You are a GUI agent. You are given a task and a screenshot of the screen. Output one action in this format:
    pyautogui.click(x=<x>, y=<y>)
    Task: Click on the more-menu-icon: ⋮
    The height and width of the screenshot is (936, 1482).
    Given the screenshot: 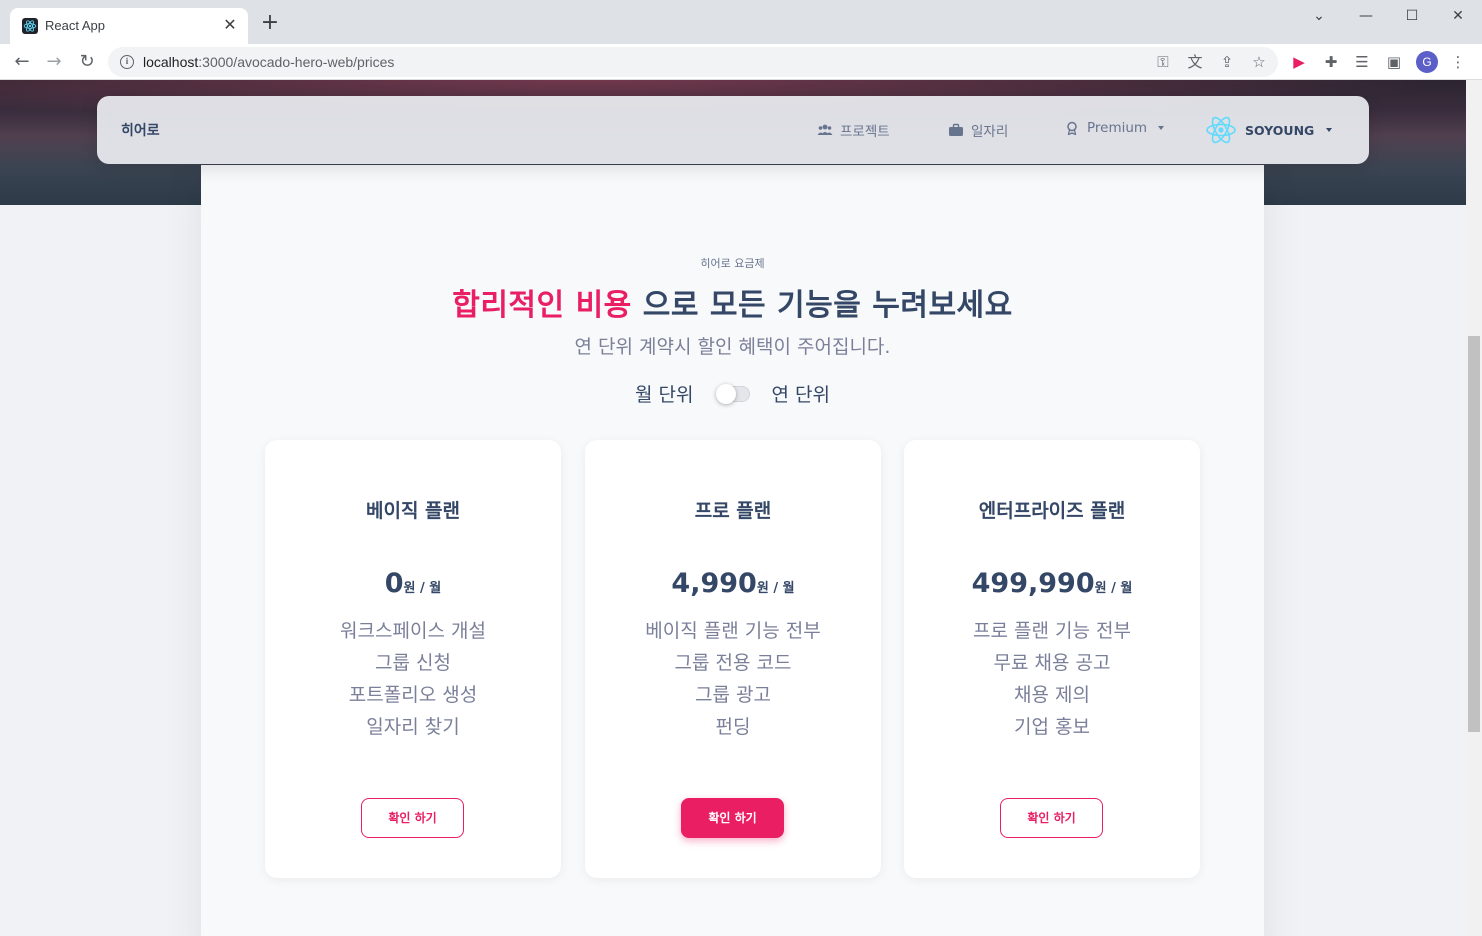 What is the action you would take?
    pyautogui.click(x=1458, y=62)
    